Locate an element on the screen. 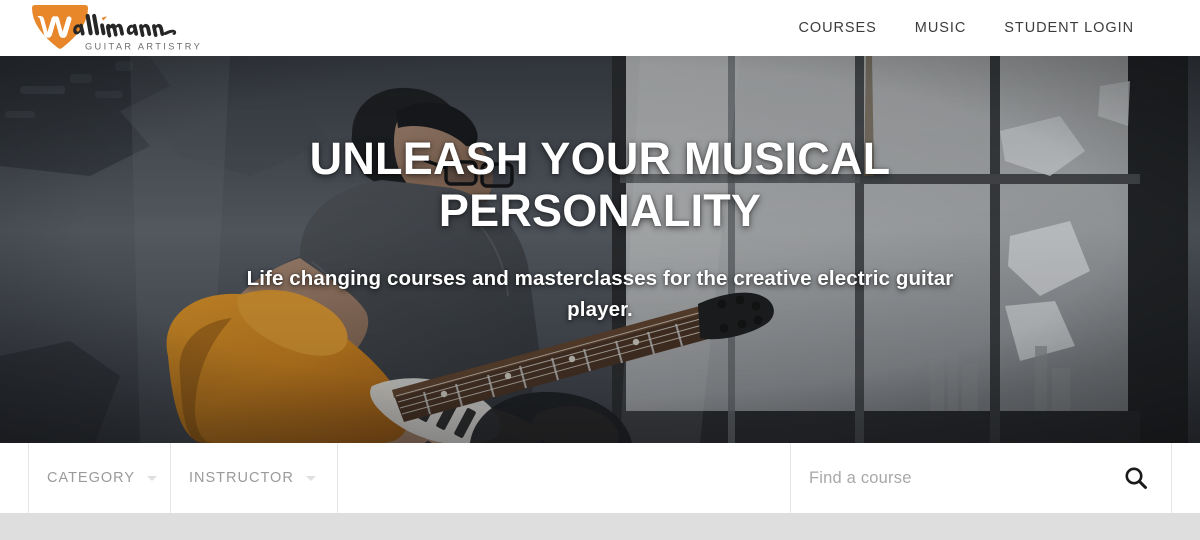 Image resolution: width=1200 pixels, height=540 pixels. course-filter-bar: CATEGORY INSTRUCTOR Find a course is located at coordinates (600, 478).